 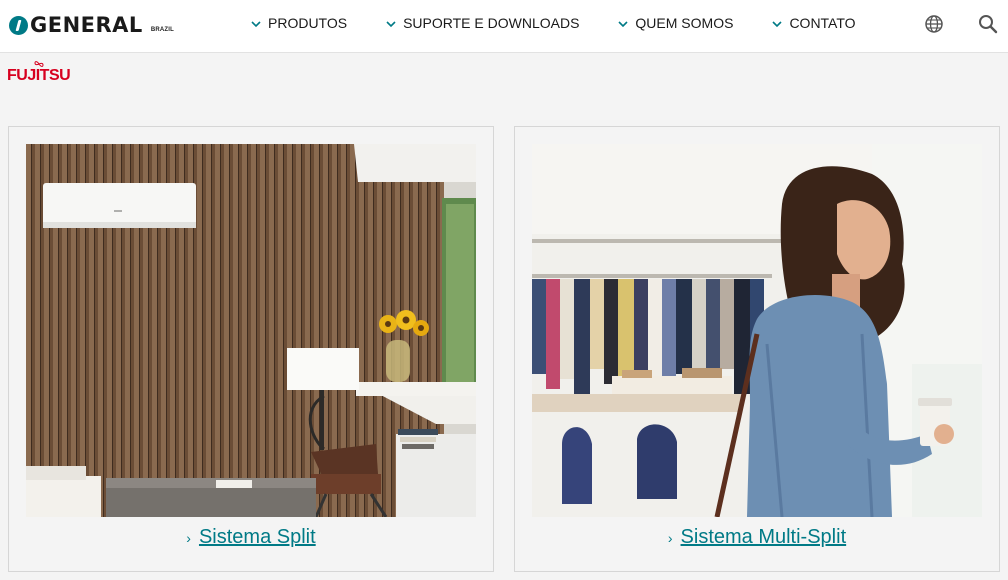 I want to click on nav-item-produtos: PRODUTOS, so click(x=298, y=23).